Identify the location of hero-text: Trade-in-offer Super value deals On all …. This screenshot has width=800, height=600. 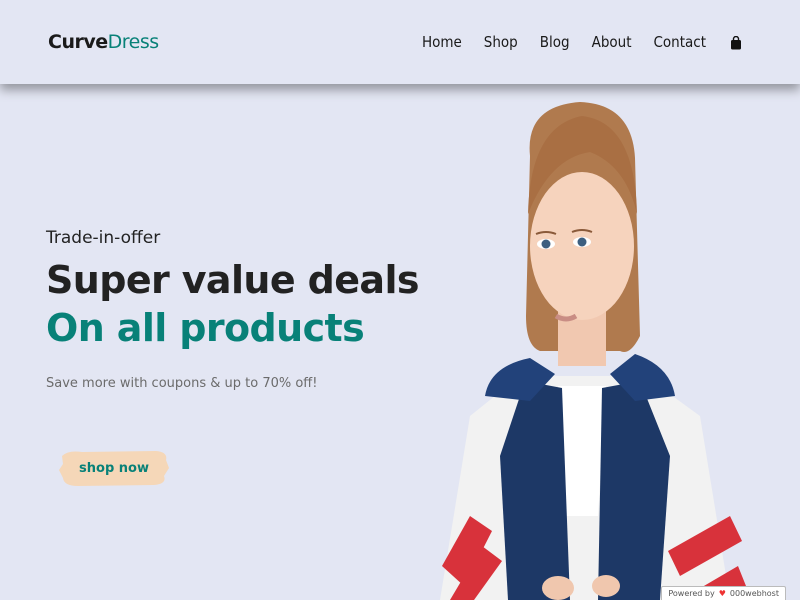
(233, 309).